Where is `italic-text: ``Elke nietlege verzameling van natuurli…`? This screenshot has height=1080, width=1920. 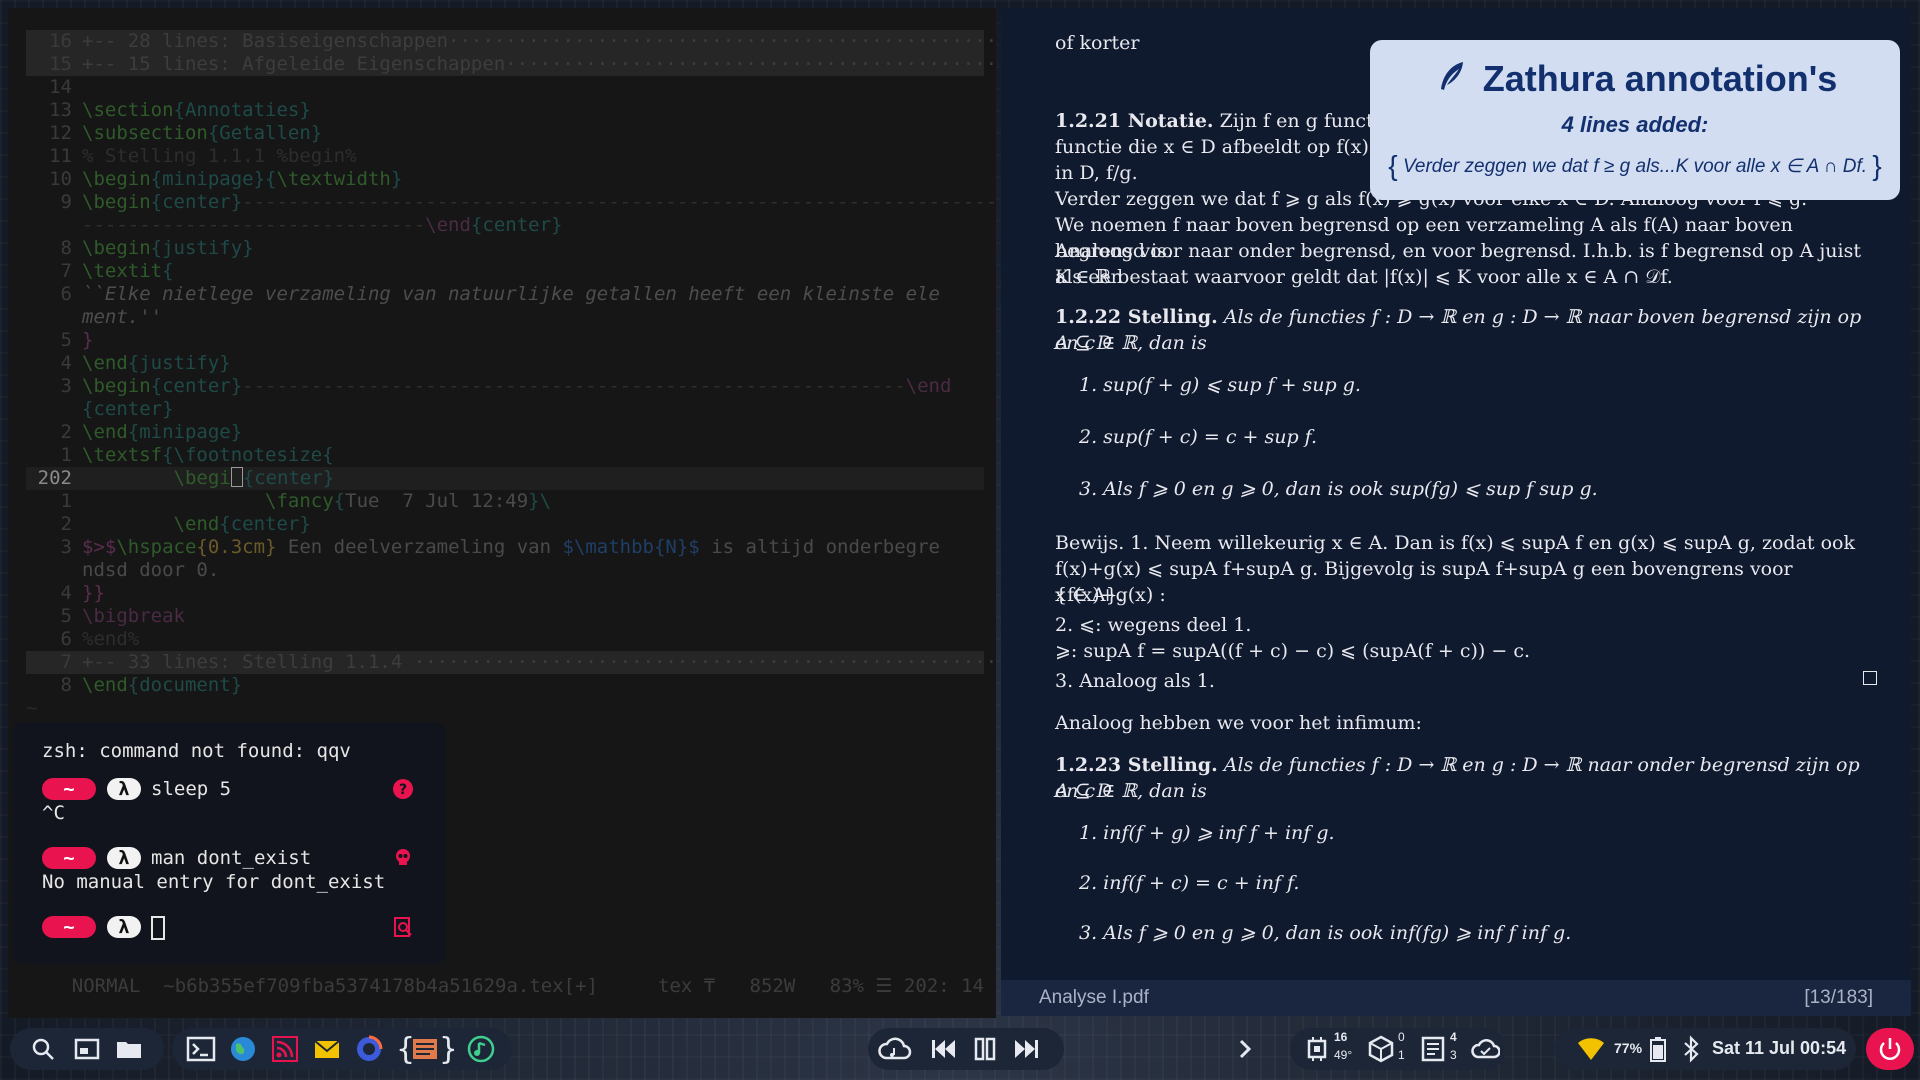
italic-text: ``Elke nietlege verzameling van natuurli… is located at coordinates (511, 294).